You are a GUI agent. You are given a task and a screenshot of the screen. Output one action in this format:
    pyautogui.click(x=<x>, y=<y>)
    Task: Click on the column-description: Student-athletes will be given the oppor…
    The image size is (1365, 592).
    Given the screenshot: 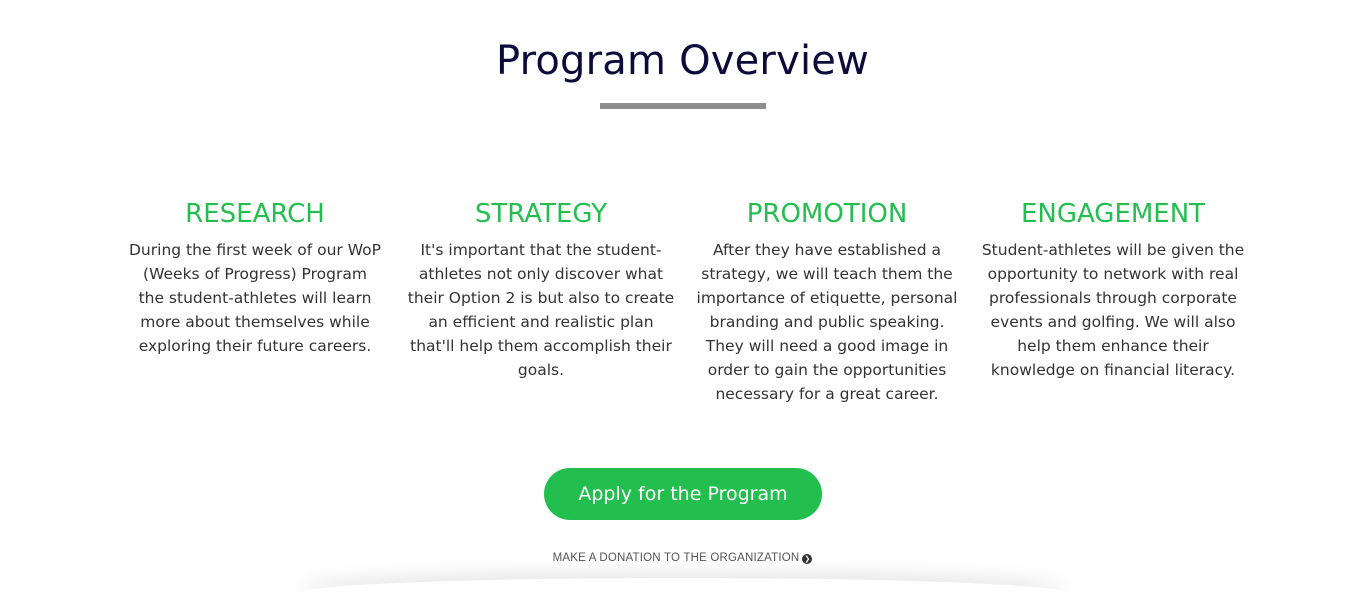 What is the action you would take?
    pyautogui.click(x=1113, y=310)
    